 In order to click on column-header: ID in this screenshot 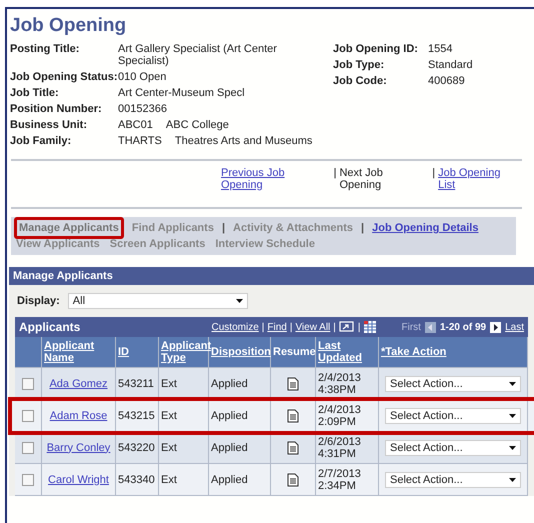, I will do `click(123, 352)`.